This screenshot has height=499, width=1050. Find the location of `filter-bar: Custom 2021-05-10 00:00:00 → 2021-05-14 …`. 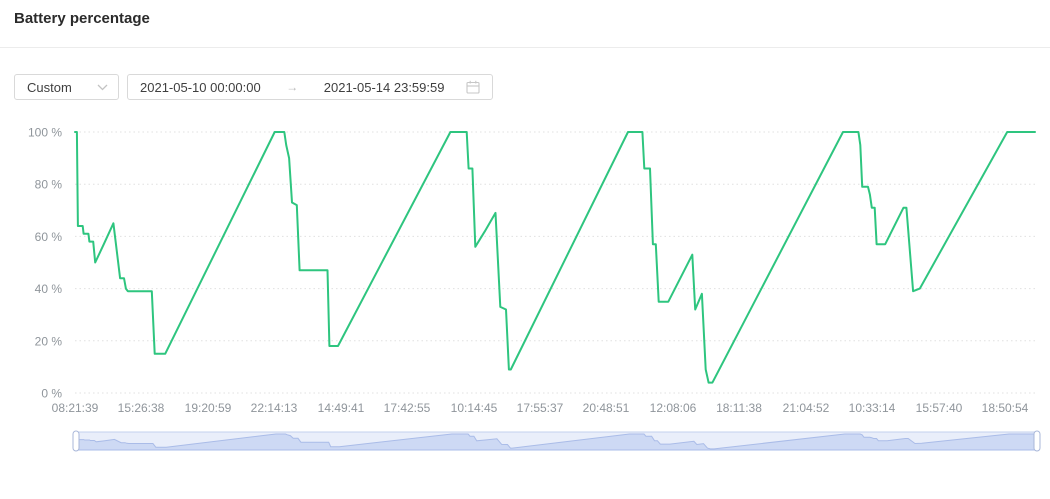

filter-bar: Custom 2021-05-10 00:00:00 → 2021-05-14 … is located at coordinates (253, 87).